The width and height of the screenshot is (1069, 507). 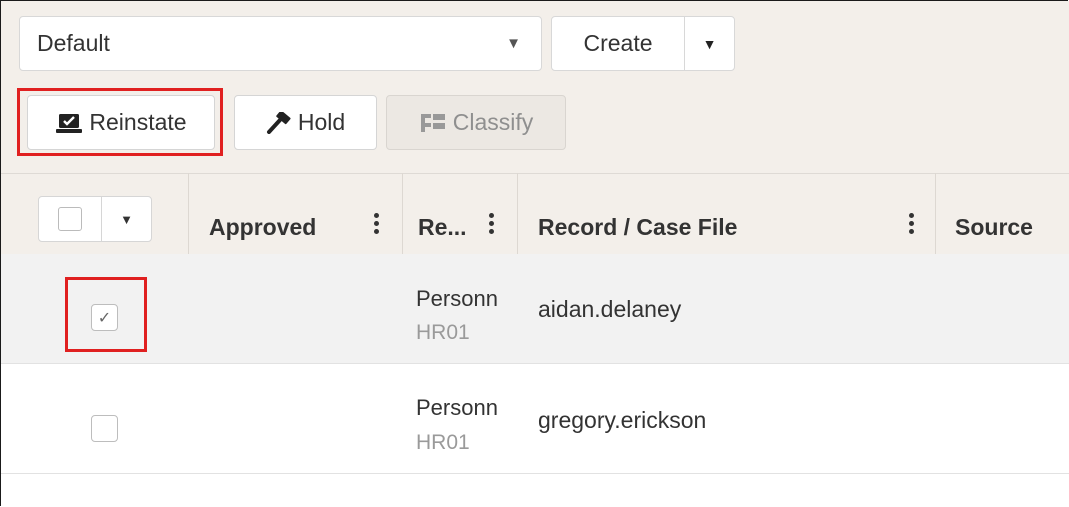 I want to click on select-menu-dropdown: ▼, so click(x=126, y=219).